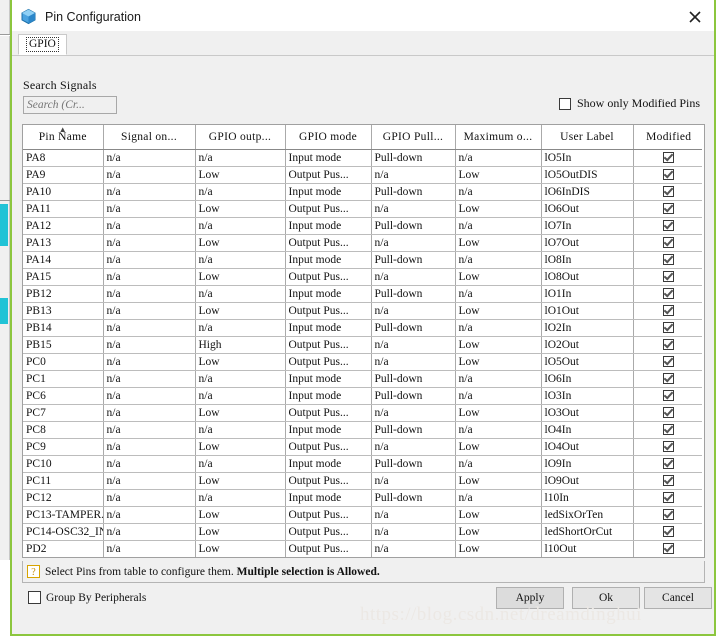  I want to click on column-header-pin-name: ▲ Pin Name, so click(63, 137).